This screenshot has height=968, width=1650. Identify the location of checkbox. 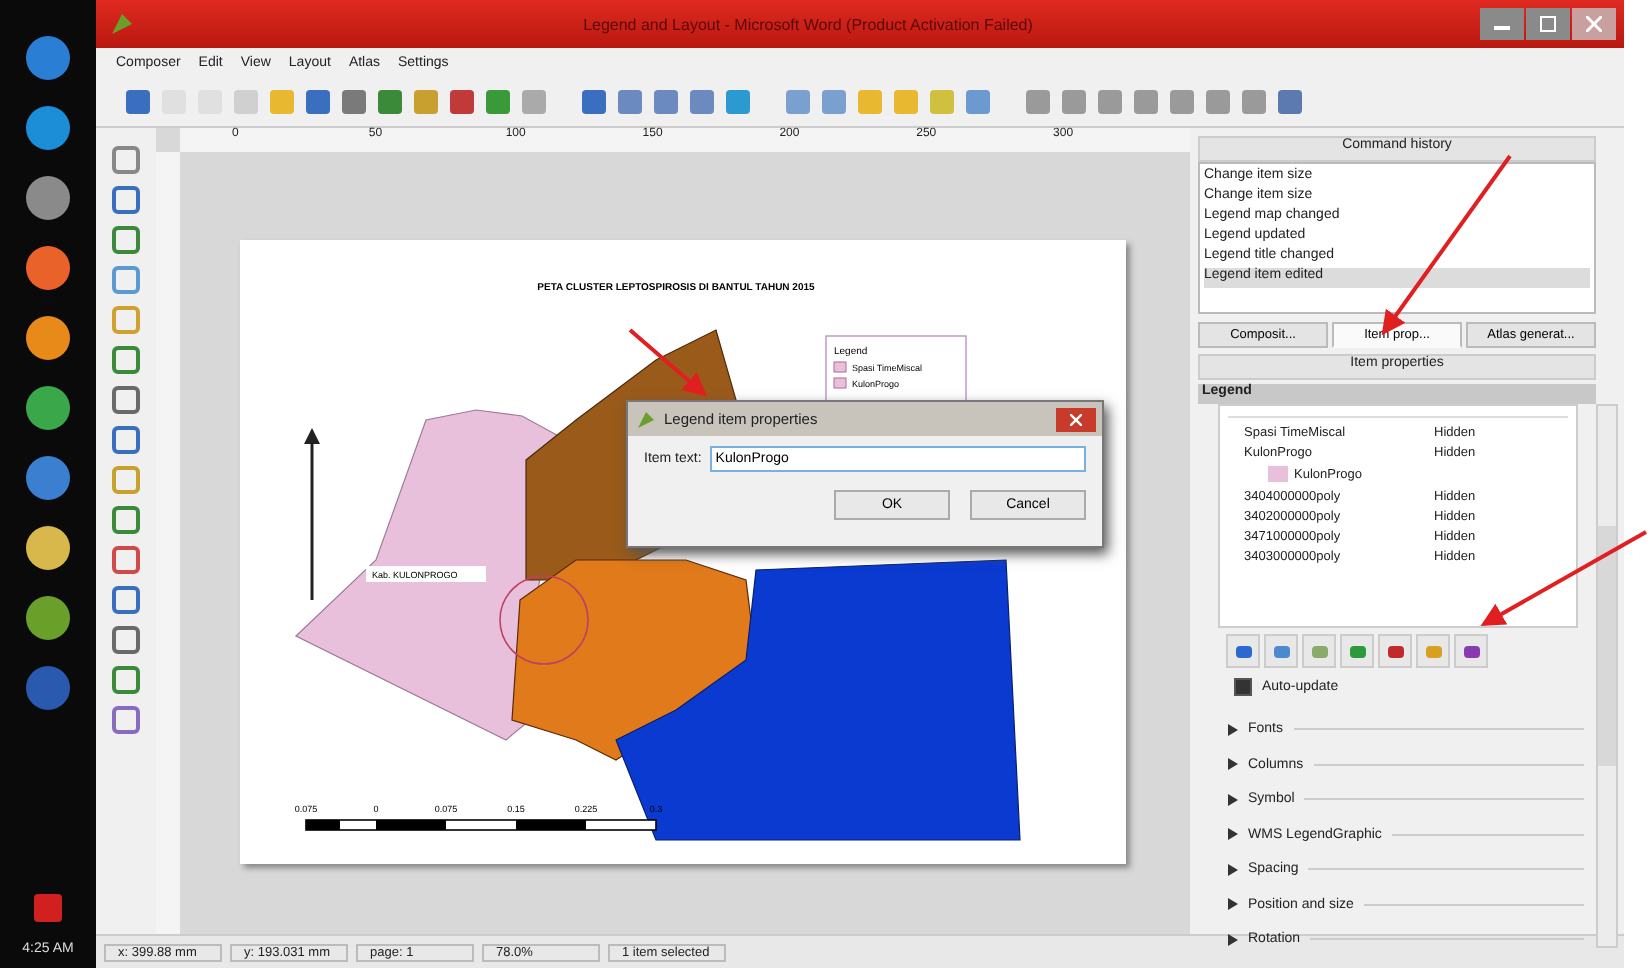
(1243, 687).